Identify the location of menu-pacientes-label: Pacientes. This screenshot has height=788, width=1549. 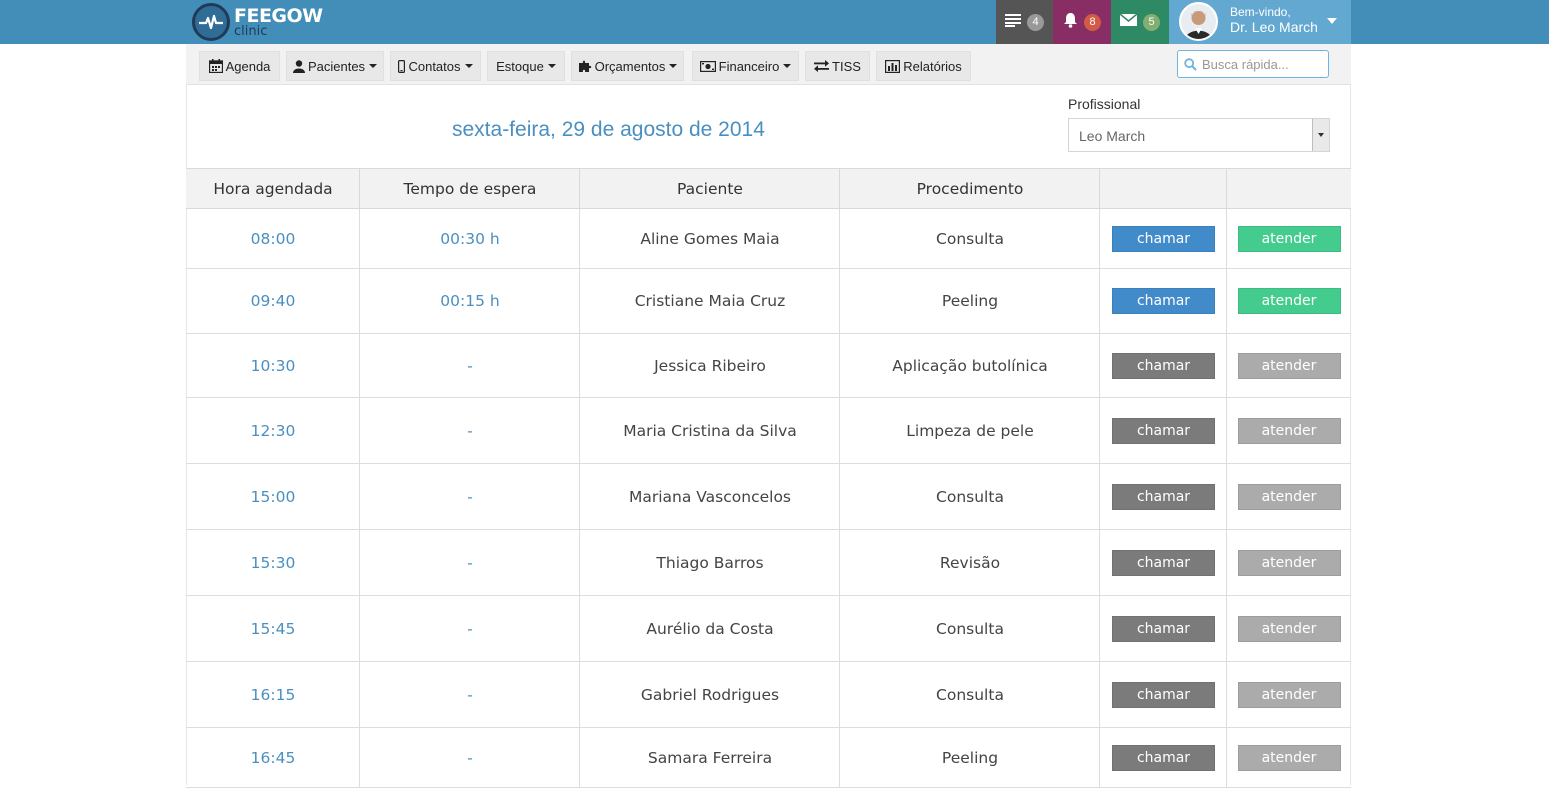
(336, 66).